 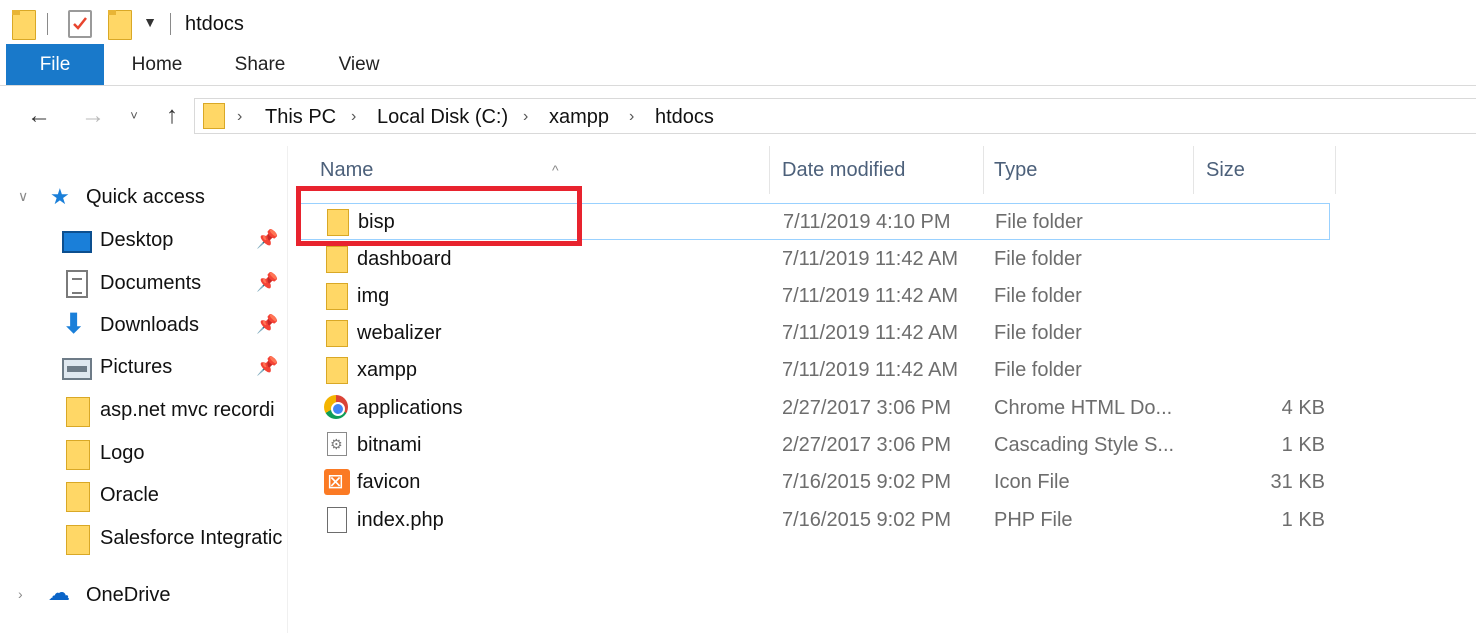 I want to click on recent-locations-chevron-icon: ˅, so click(x=134, y=116).